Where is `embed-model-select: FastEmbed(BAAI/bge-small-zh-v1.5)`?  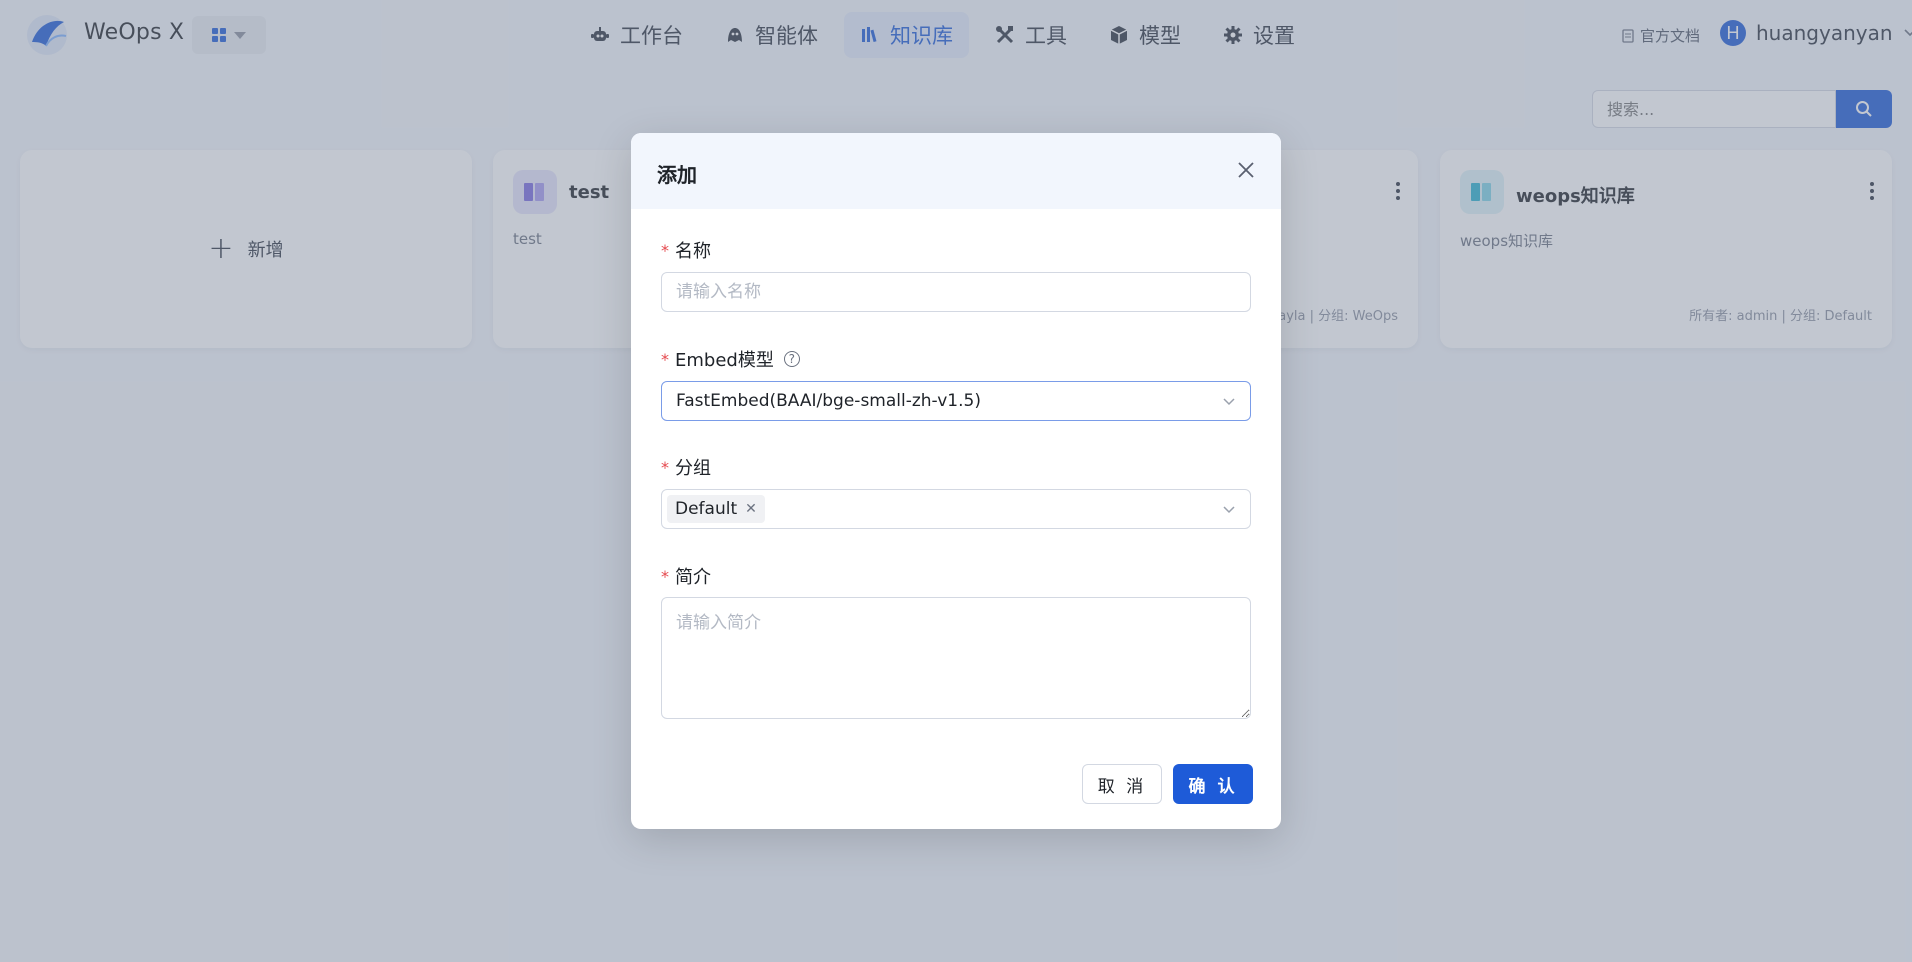 embed-model-select: FastEmbed(BAAI/bge-small-zh-v1.5) is located at coordinates (956, 401).